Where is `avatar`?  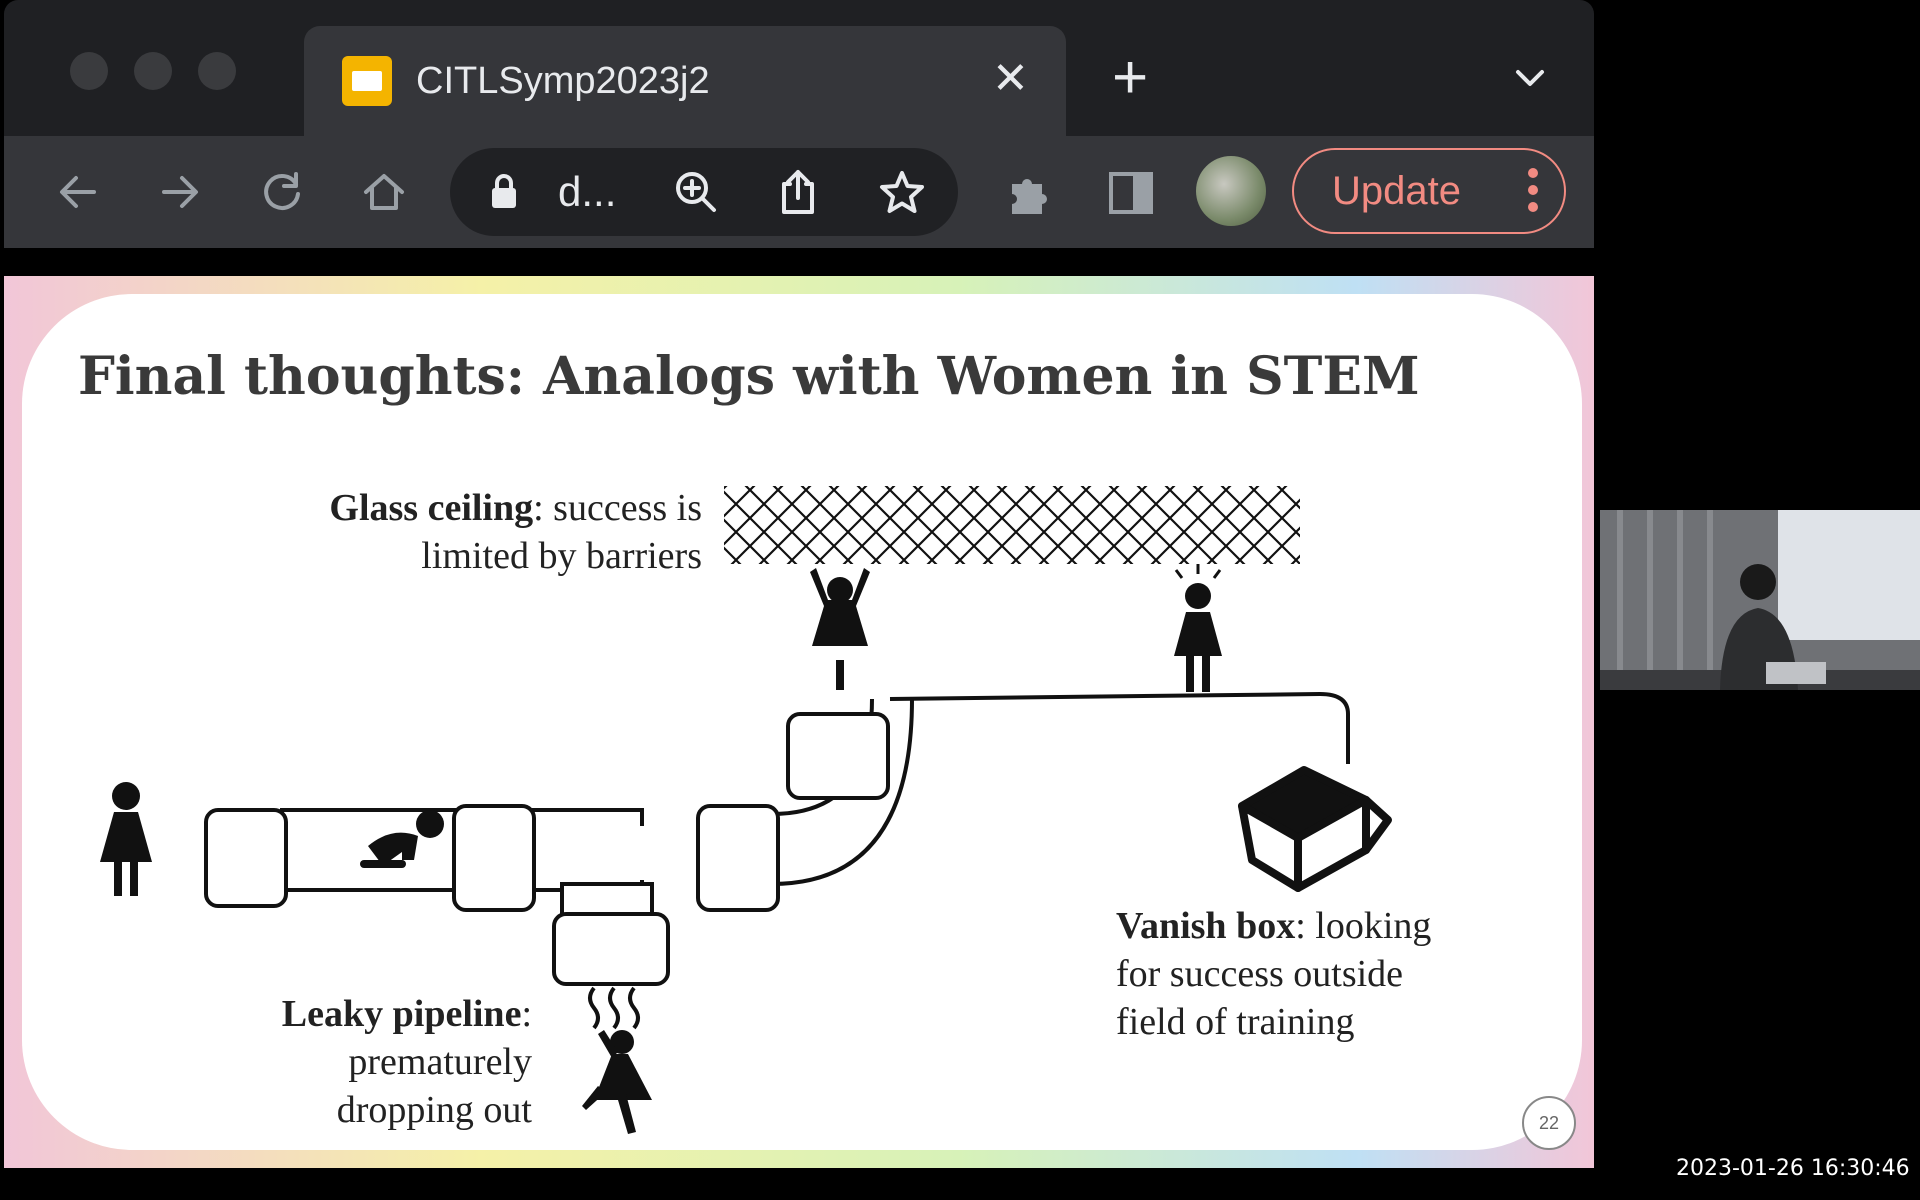
avatar is located at coordinates (1231, 191).